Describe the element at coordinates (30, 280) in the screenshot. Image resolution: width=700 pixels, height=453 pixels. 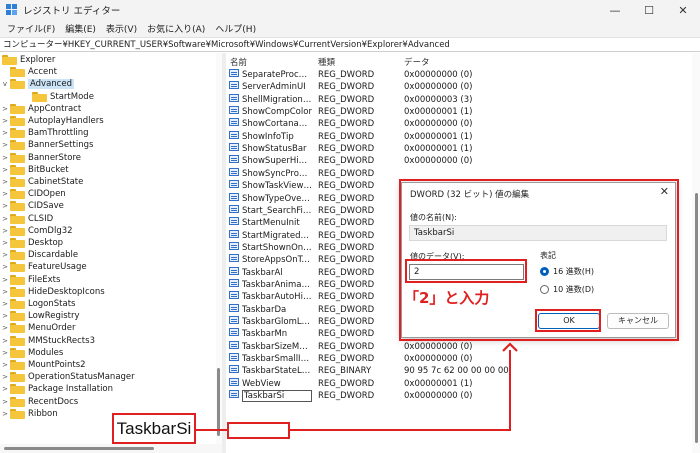
I see `tree-item: > FileExts` at that location.